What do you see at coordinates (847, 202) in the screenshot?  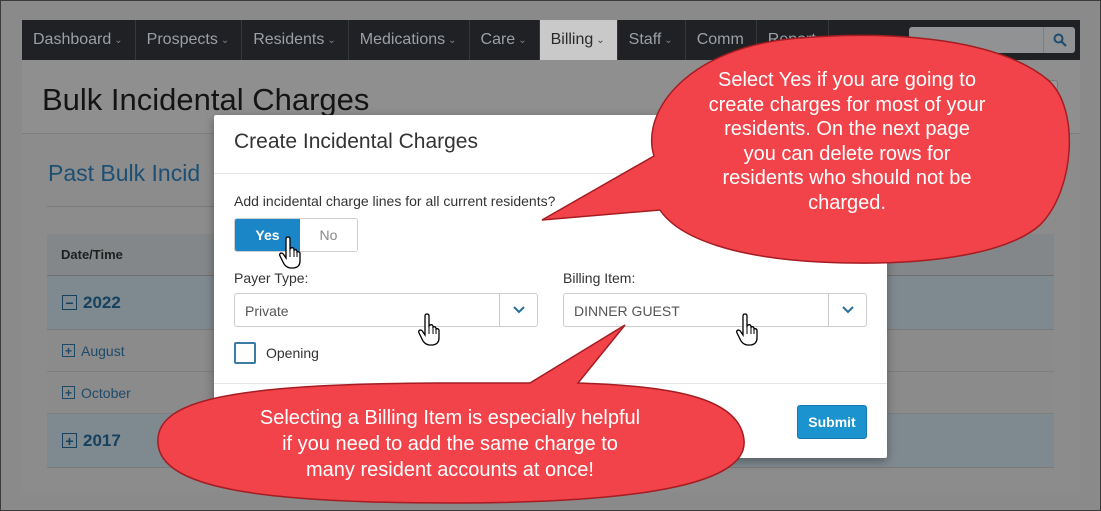 I see `callout-line: charged.` at bounding box center [847, 202].